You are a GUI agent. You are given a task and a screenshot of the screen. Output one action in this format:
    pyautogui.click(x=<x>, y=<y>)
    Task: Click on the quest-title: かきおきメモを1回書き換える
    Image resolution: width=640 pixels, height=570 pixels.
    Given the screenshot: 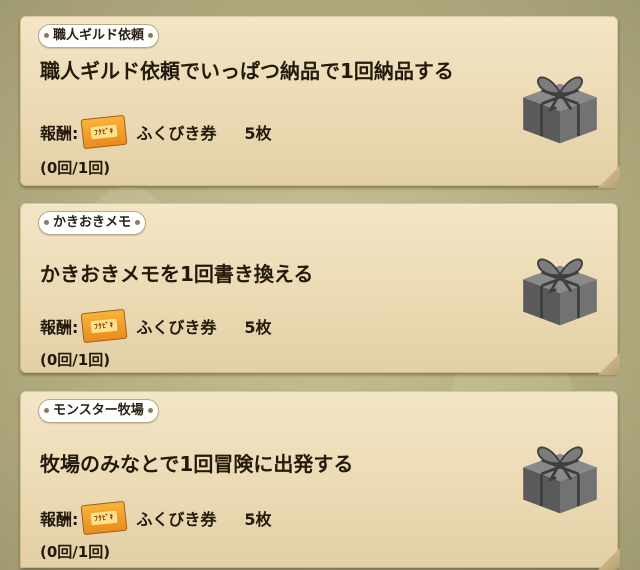 What is the action you would take?
    pyautogui.click(x=177, y=274)
    